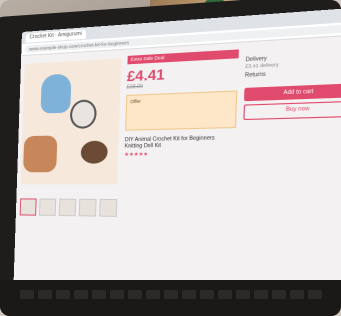 The image size is (341, 316). I want to click on rating-stars: ★★★★★, so click(136, 155).